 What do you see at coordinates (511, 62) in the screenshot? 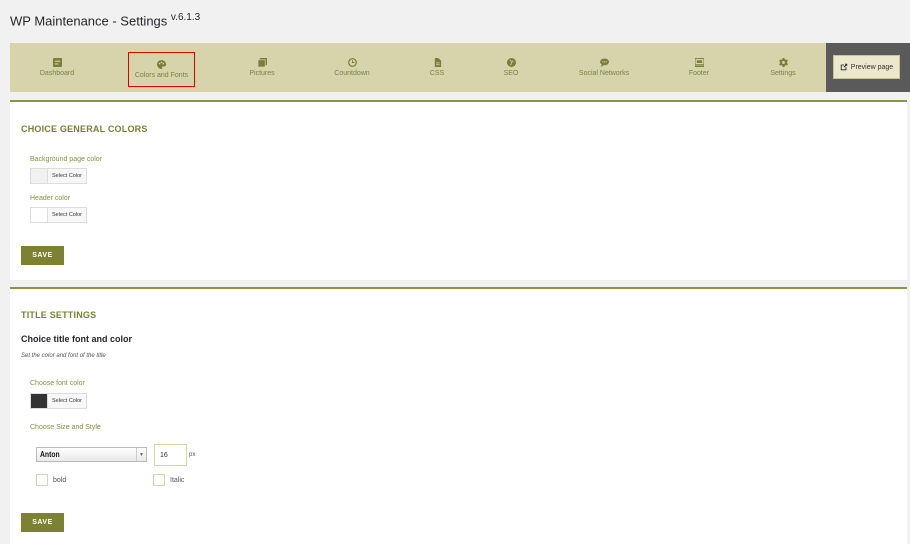
I see `globe-icon` at bounding box center [511, 62].